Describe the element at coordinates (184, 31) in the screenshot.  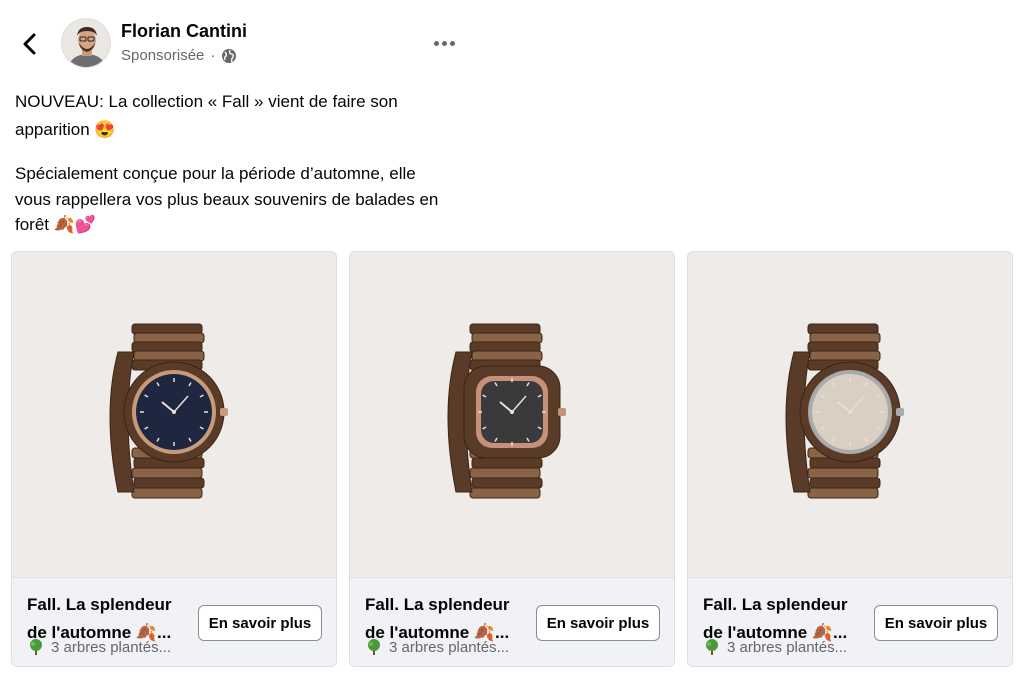
I see `author-name: Florian Cantini` at that location.